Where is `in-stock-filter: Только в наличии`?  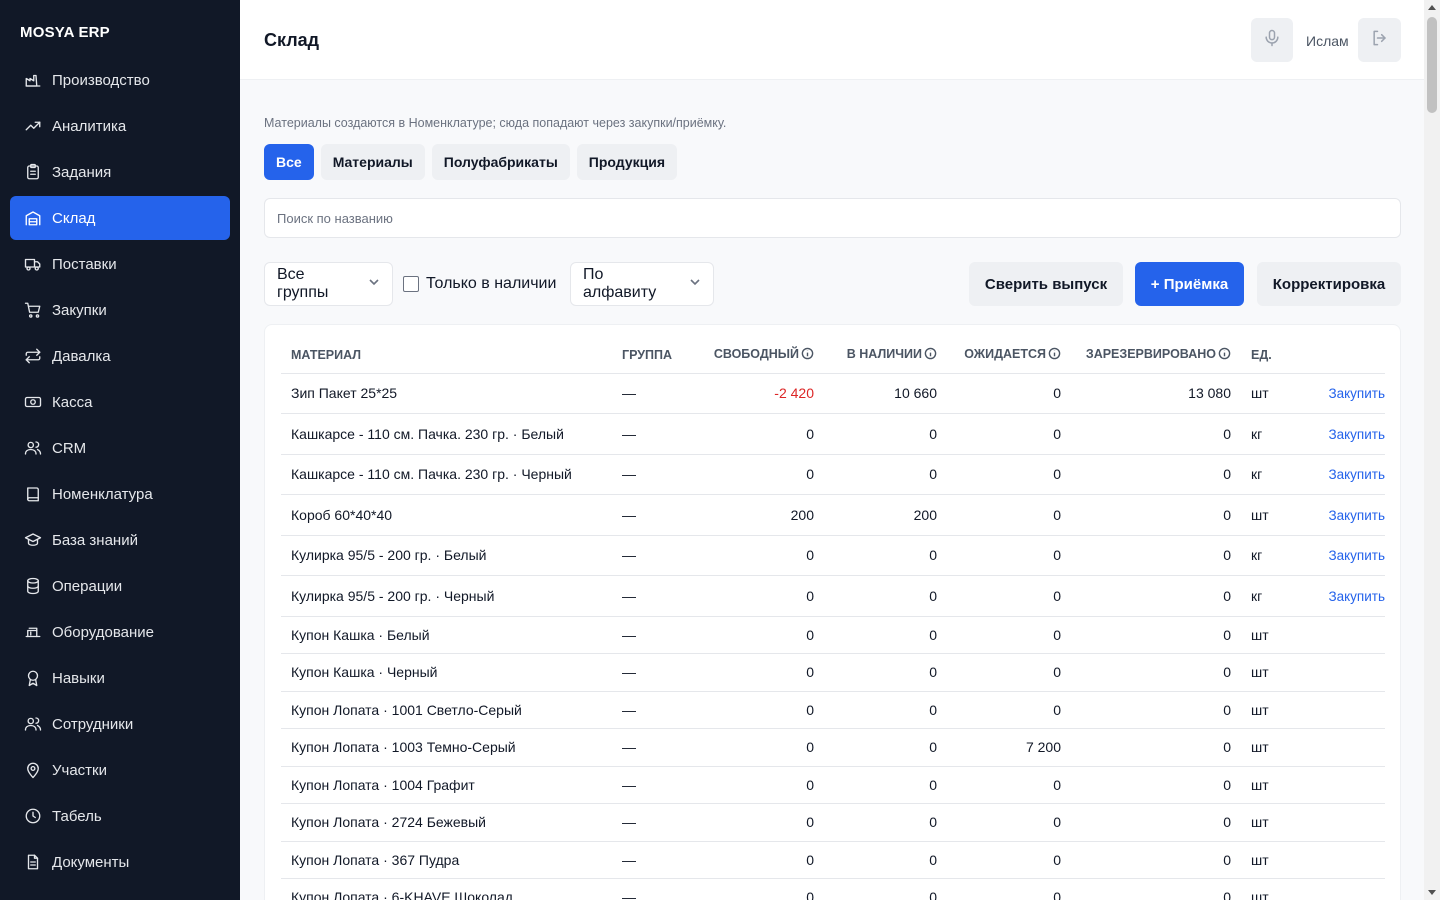 in-stock-filter: Только в наличии is located at coordinates (479, 284).